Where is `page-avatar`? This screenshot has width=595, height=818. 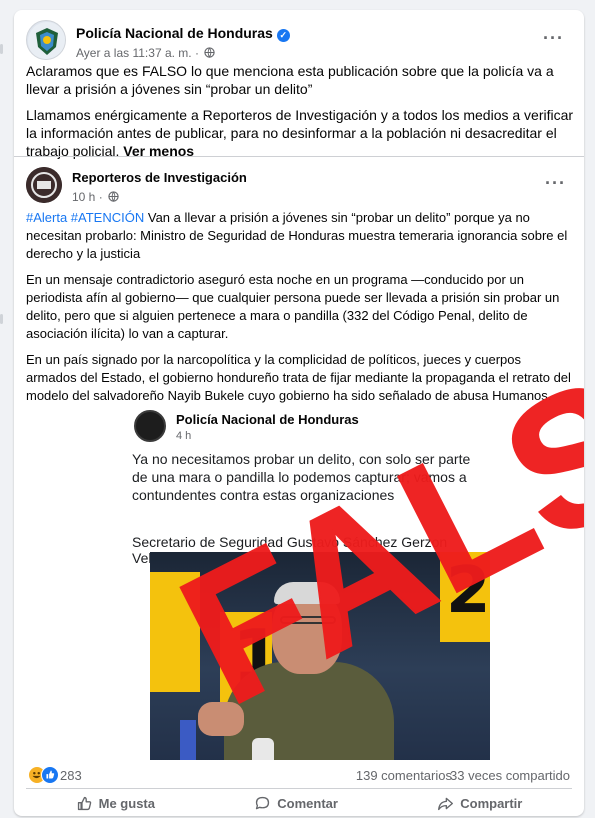
page-avatar is located at coordinates (46, 40).